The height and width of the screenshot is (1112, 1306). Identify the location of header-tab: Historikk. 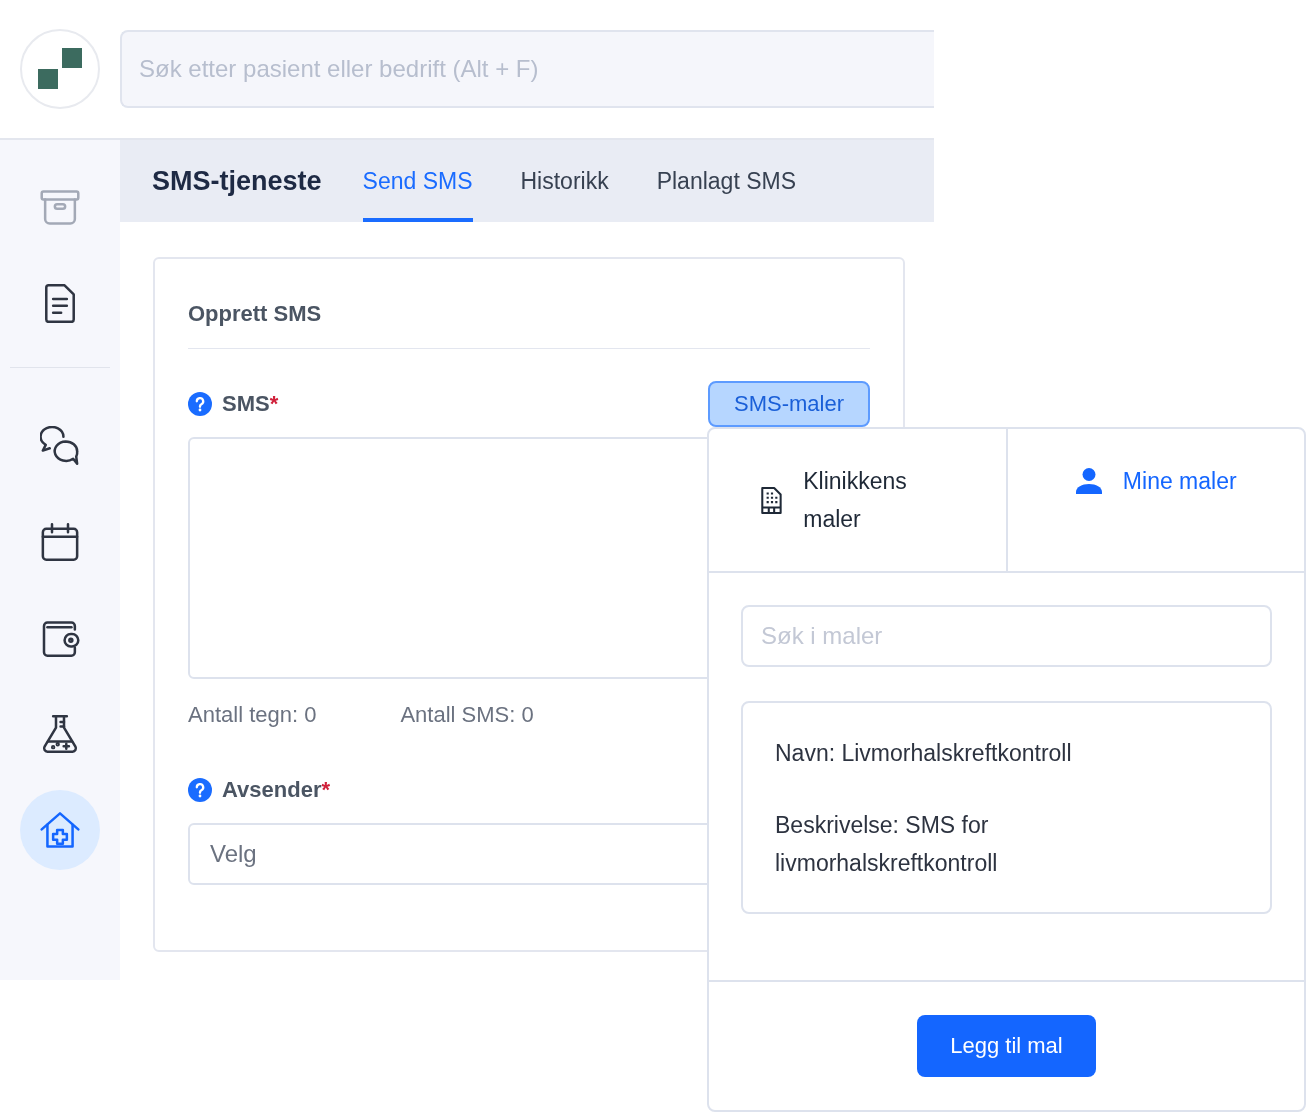
(564, 181).